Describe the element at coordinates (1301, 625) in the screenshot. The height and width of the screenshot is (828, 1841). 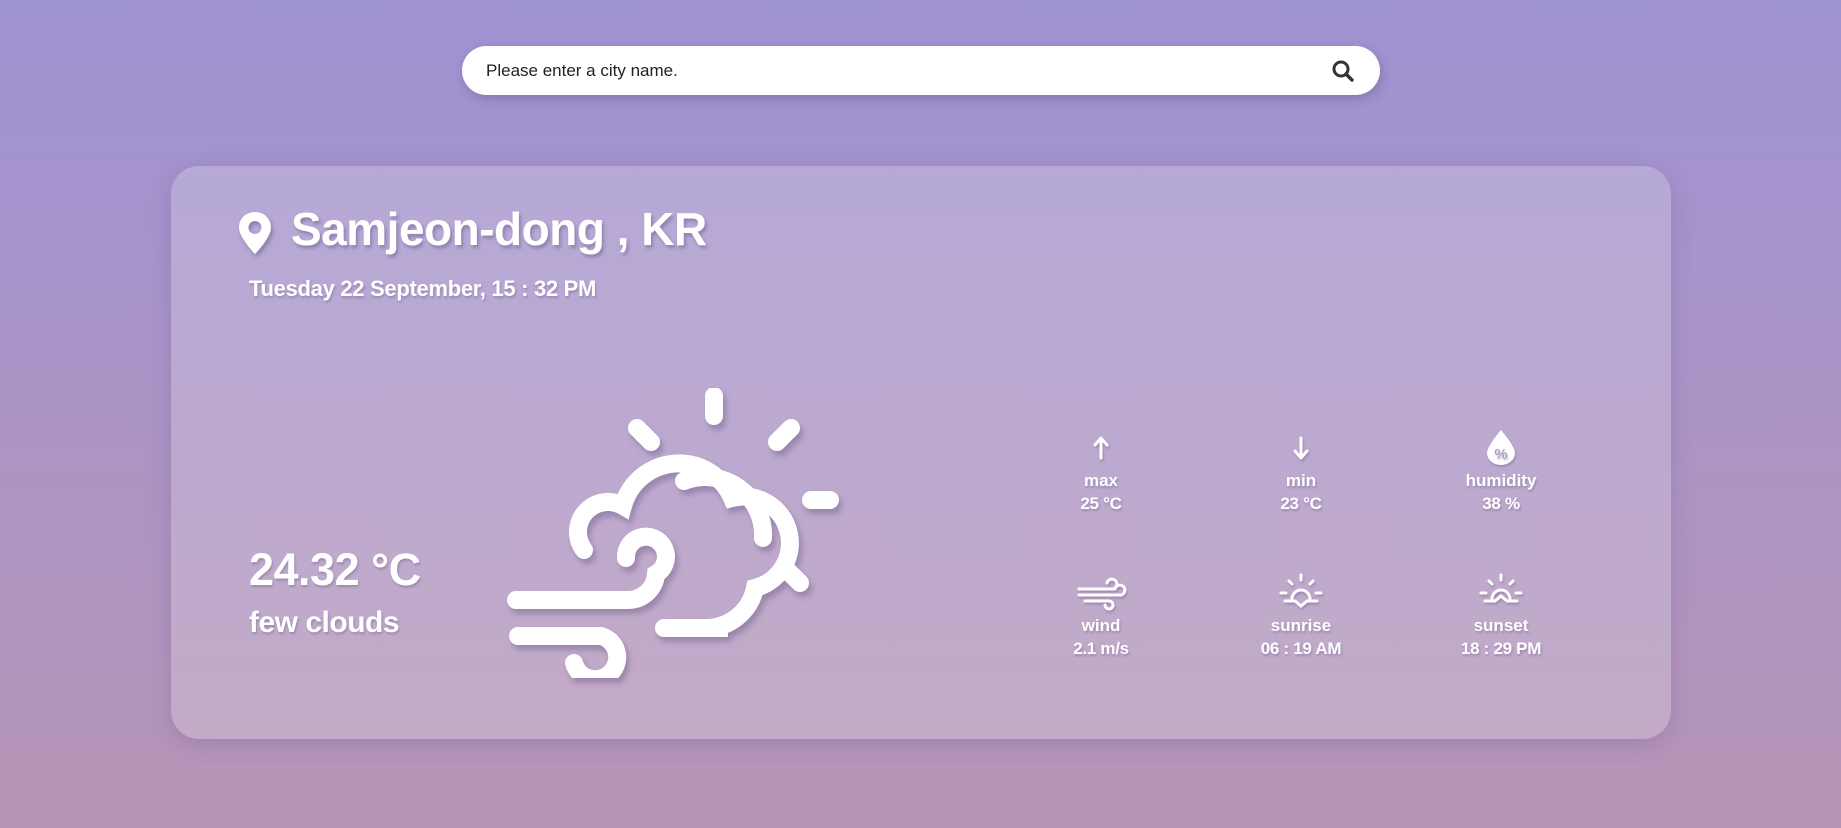
I see `stat-sunrise-label: sunrise` at that location.